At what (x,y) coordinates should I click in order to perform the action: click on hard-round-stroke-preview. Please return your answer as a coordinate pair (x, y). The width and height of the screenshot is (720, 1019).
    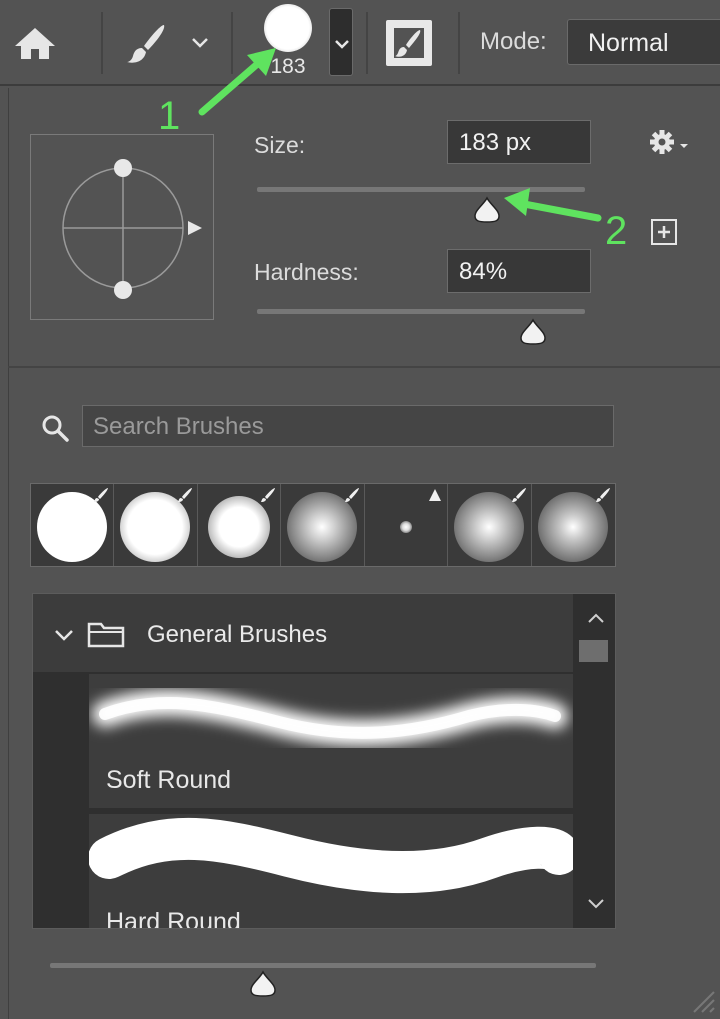
    Looking at the image, I should click on (331, 855).